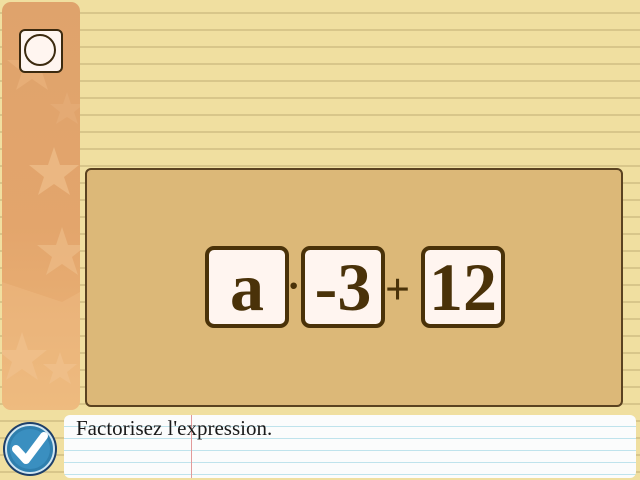  Describe the element at coordinates (247, 287) in the screenshot. I see `tile-variable: a` at that location.